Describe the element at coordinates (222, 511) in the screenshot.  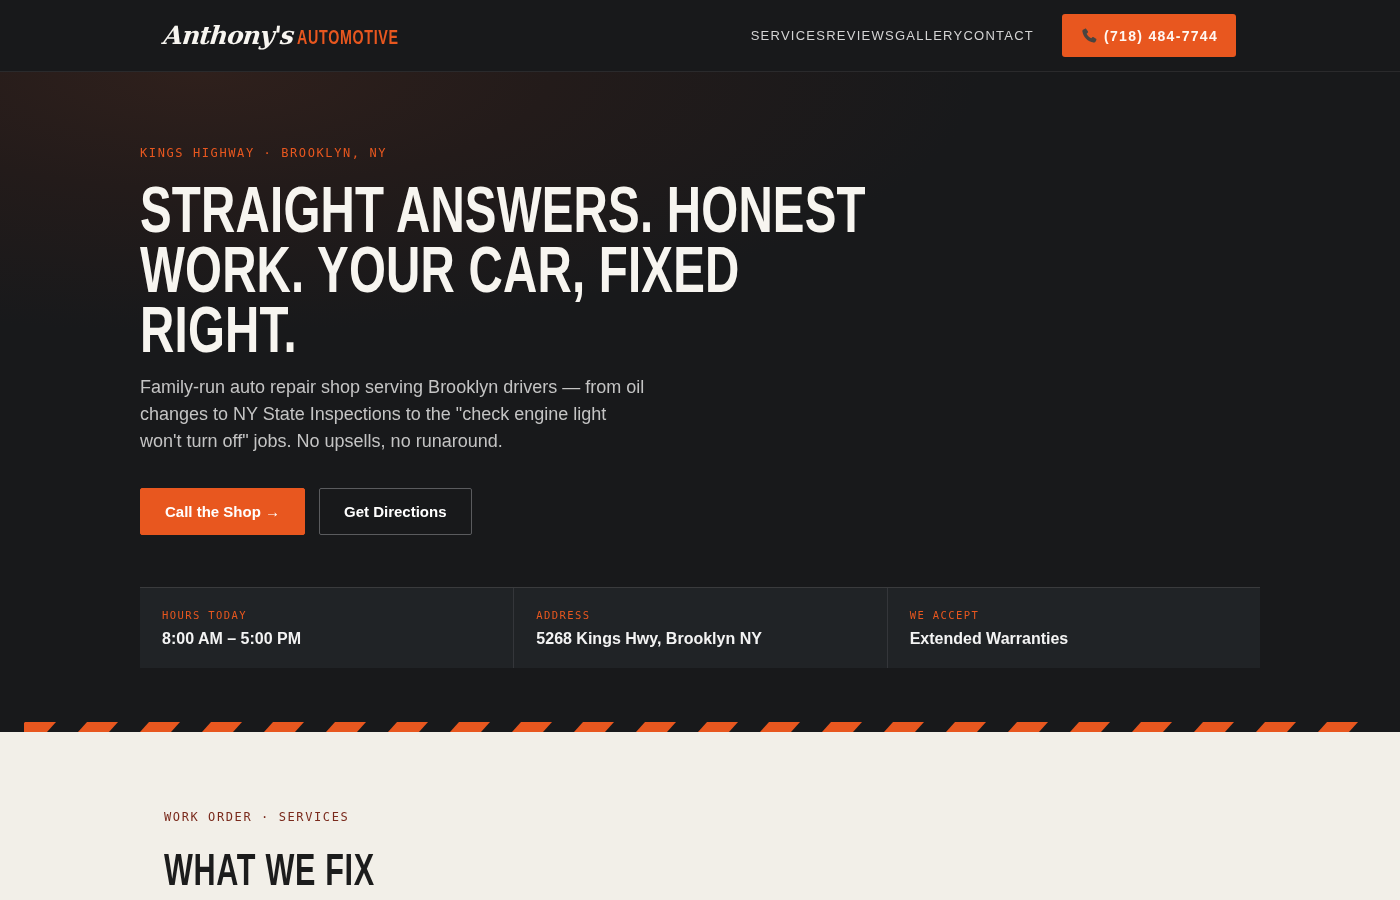
I see `call-button: Call the Shop →` at that location.